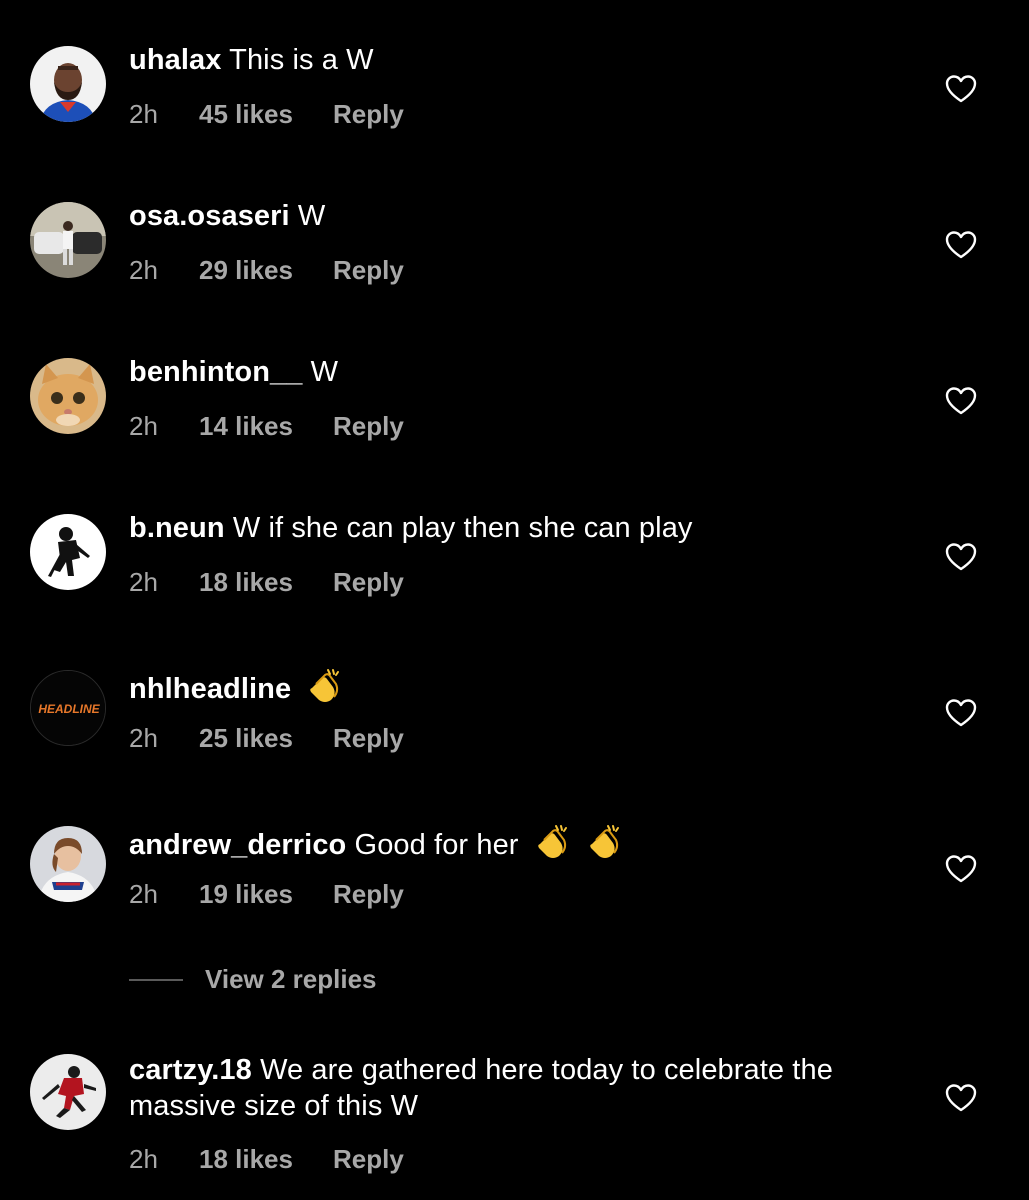 The image size is (1029, 1200). Describe the element at coordinates (156, 979) in the screenshot. I see `replies-divider` at that location.